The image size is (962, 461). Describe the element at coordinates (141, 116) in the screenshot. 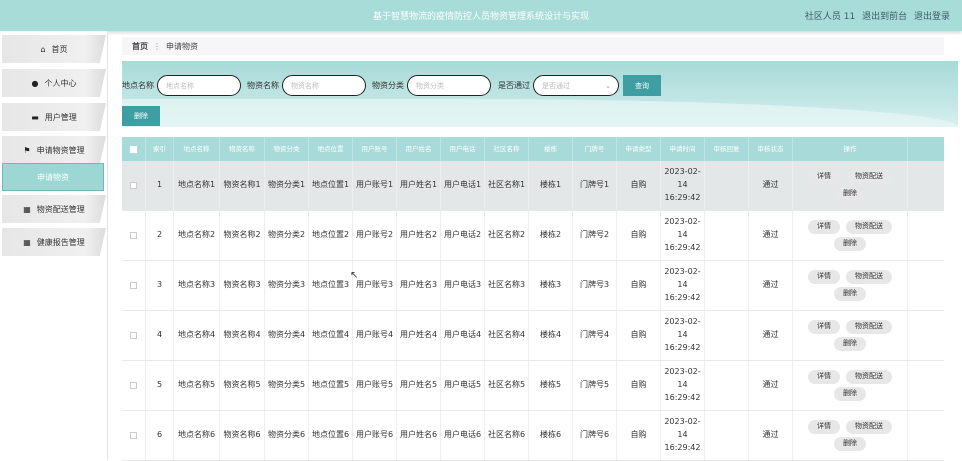

I see `batch-delete-button: 删除` at that location.